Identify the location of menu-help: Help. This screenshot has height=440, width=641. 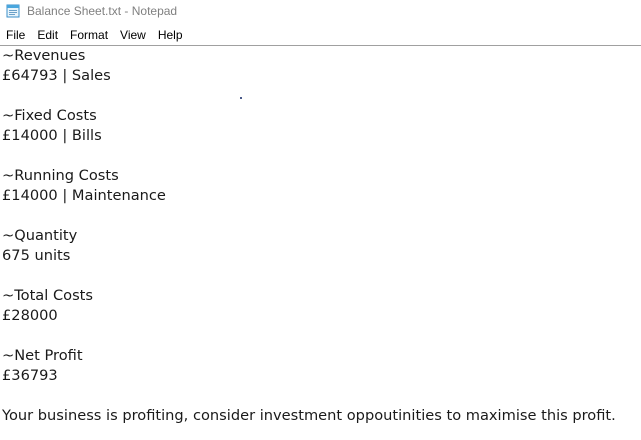
(170, 35).